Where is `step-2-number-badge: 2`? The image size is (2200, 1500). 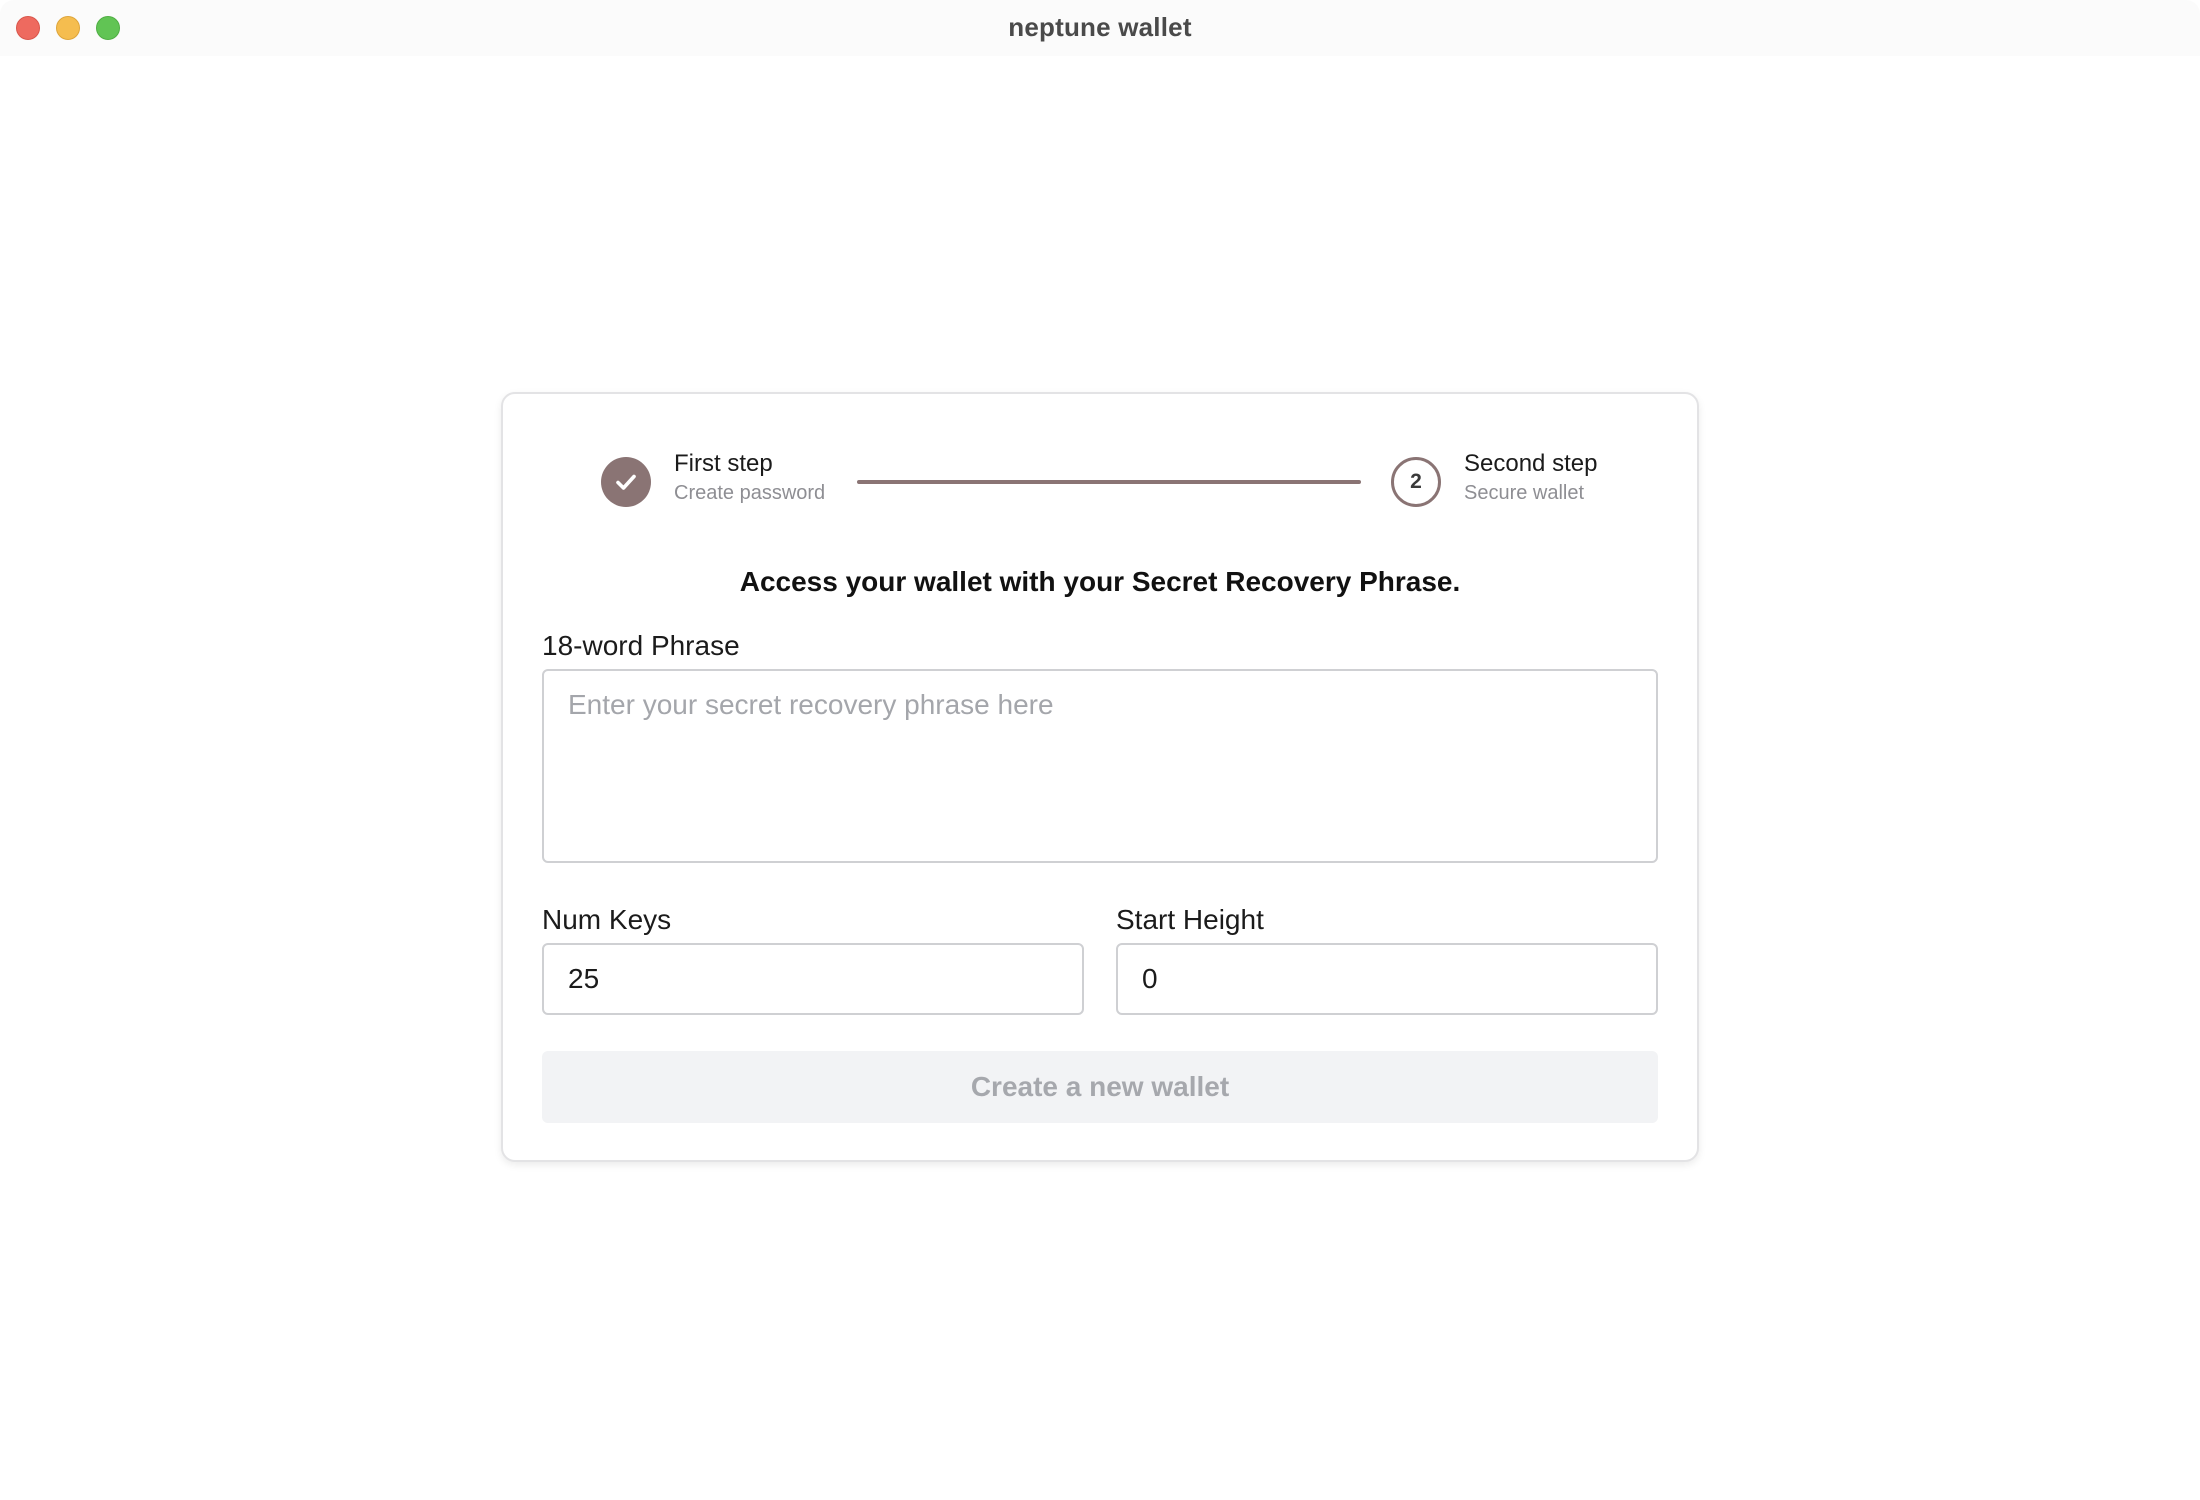 step-2-number-badge: 2 is located at coordinates (1416, 482).